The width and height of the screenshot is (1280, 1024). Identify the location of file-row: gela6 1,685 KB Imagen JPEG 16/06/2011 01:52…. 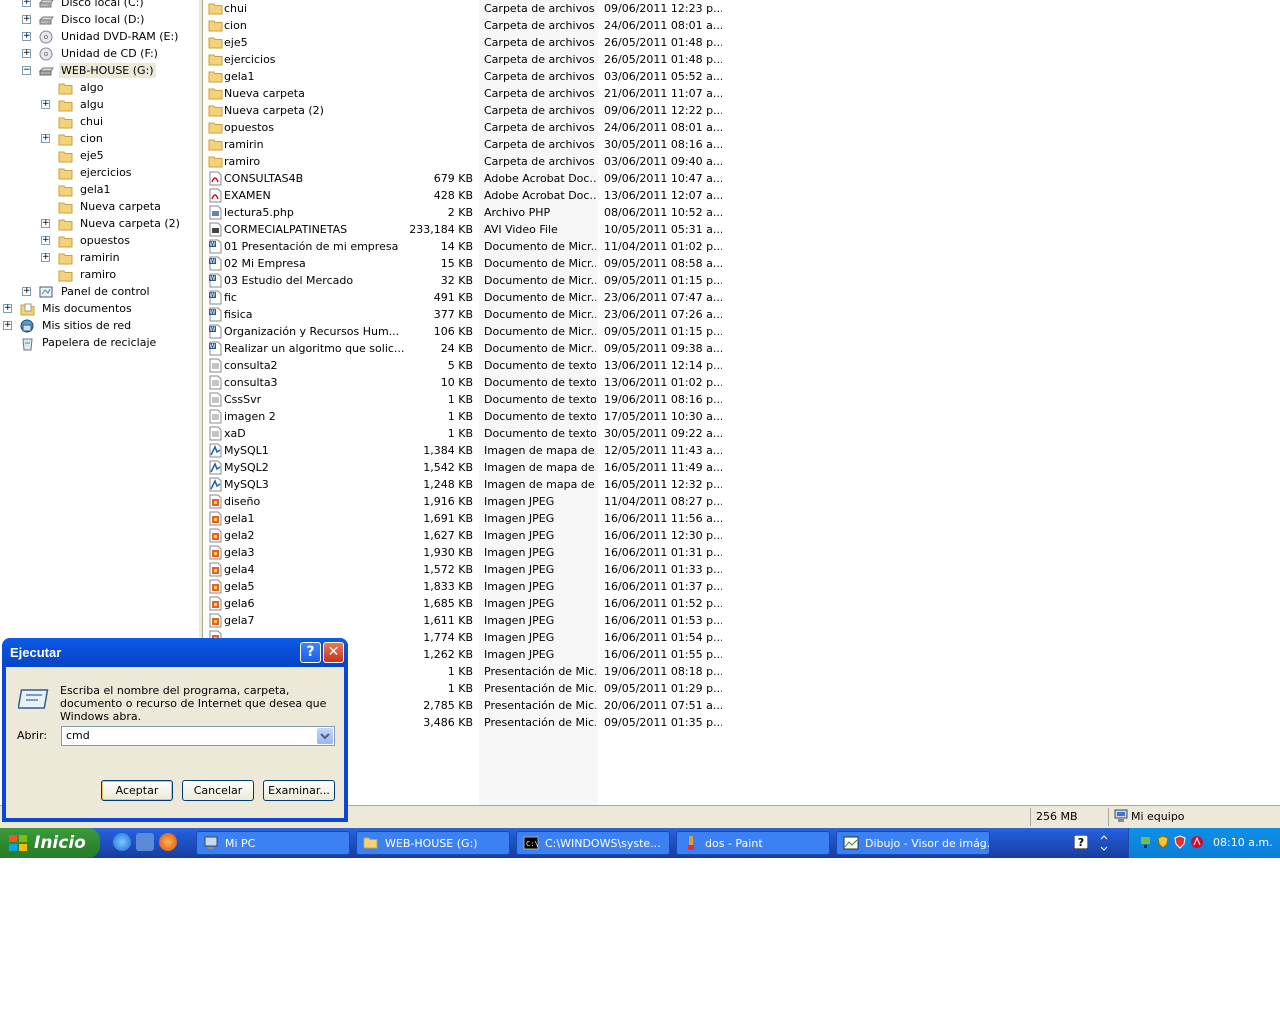
(464, 603).